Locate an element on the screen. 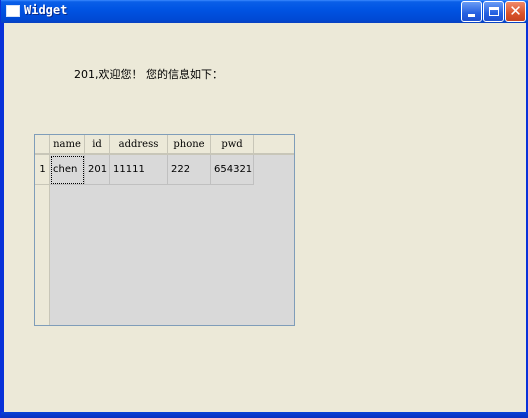 This screenshot has width=528, height=418. window-border-bottom is located at coordinates (264, 415).